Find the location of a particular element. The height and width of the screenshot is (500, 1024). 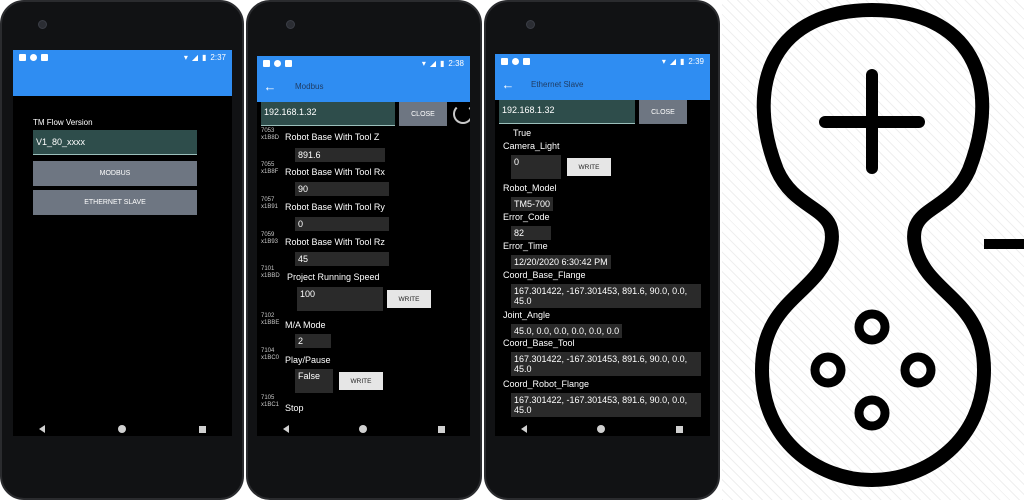

page-title: Modbus is located at coordinates (309, 86).